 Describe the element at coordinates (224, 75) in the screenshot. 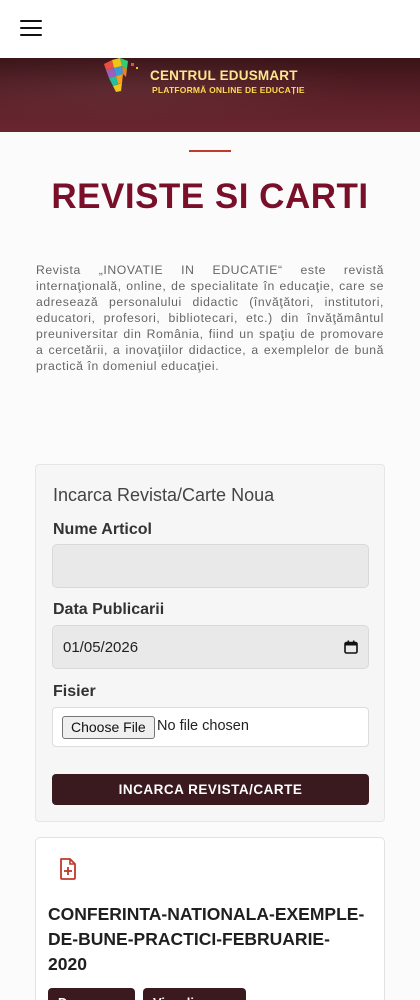

I see `brand-title: CENTRUL EDUSMART` at that location.